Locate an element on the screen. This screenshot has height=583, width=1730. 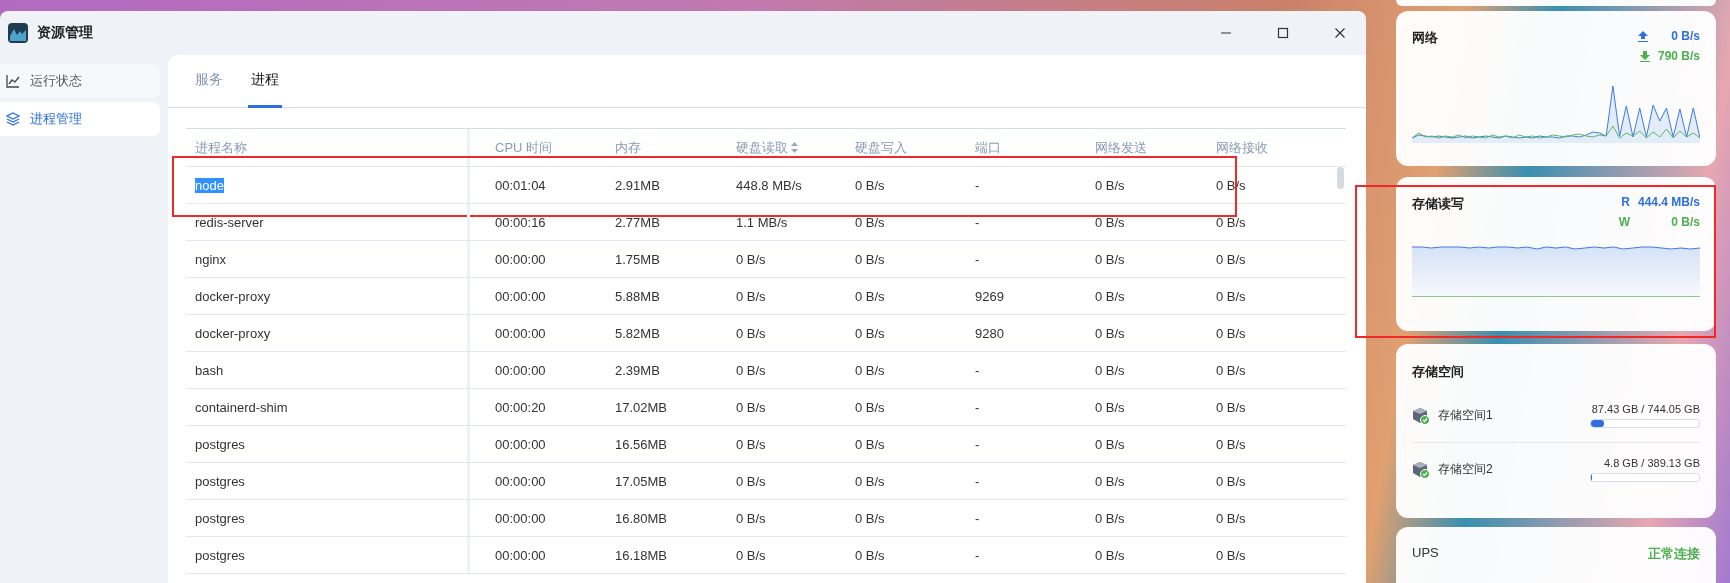
tab: 服务 is located at coordinates (209, 81).